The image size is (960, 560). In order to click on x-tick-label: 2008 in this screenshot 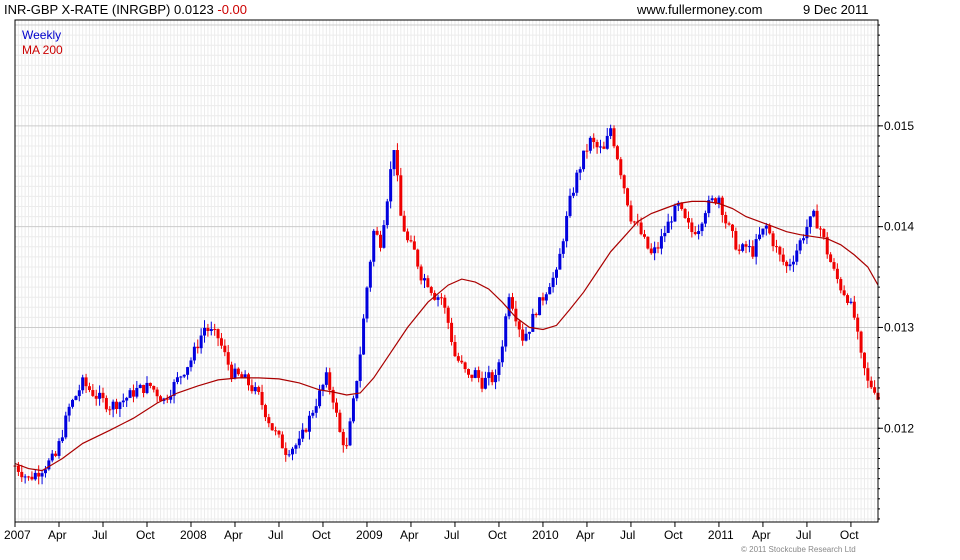, I will do `click(193, 535)`.